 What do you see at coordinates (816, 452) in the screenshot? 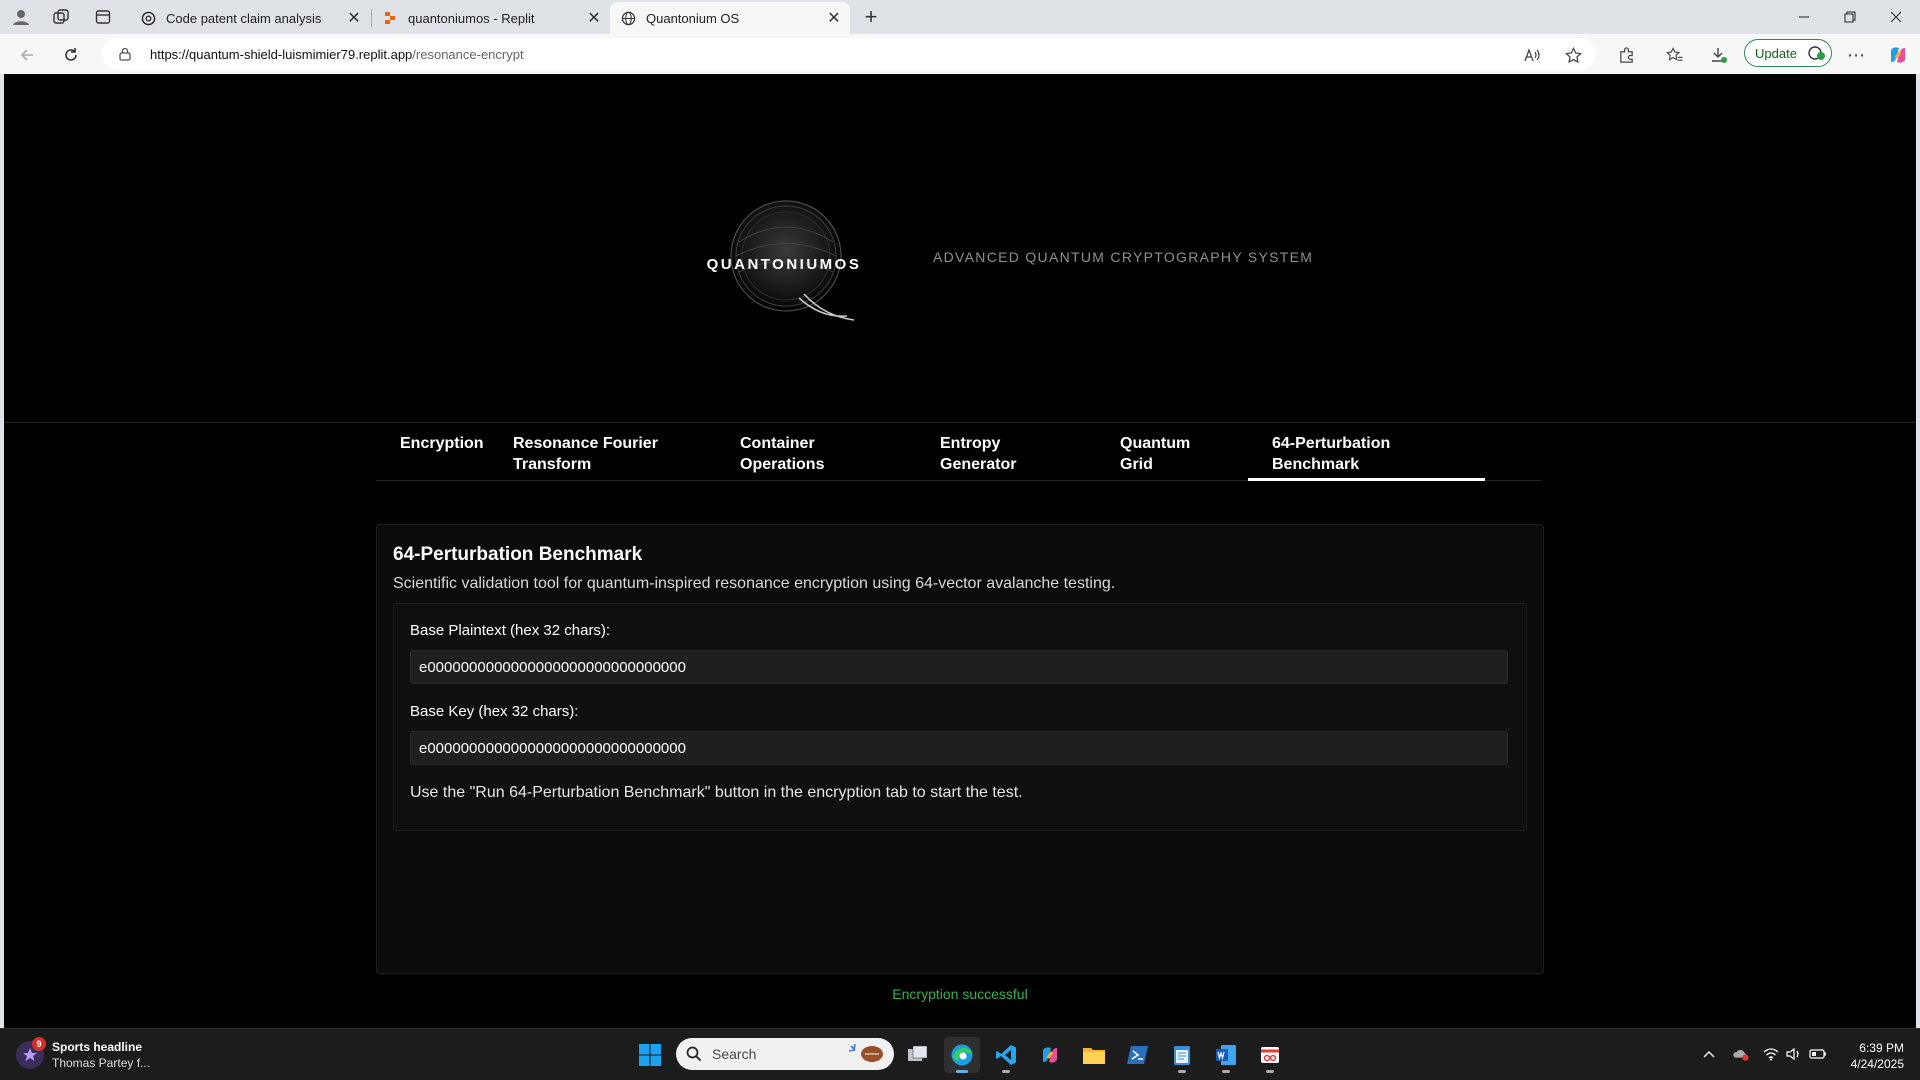
I see `tab-container-operations: Container Operations` at bounding box center [816, 452].